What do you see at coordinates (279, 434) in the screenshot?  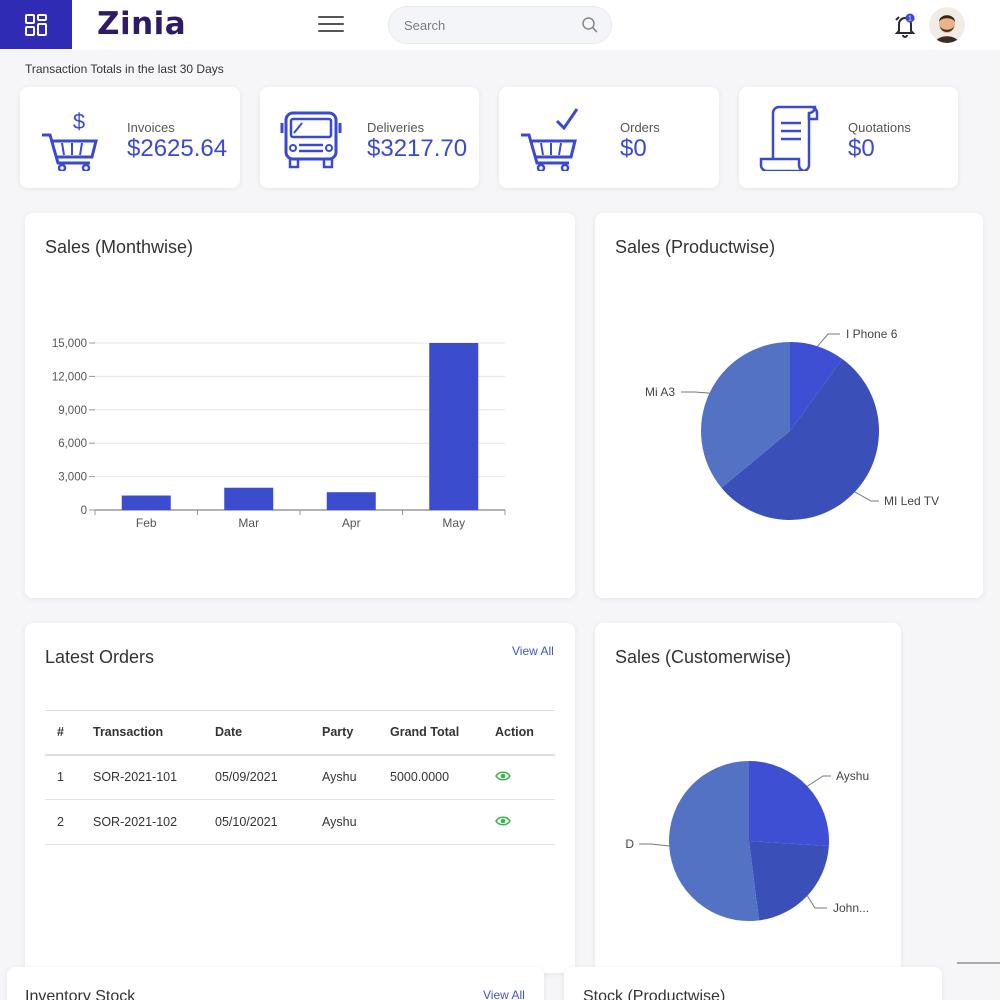 I see `monthwise-bar-chart: 0 3,000 6,000 9,000 12,000 15,000 Feb Mar Apr May` at bounding box center [279, 434].